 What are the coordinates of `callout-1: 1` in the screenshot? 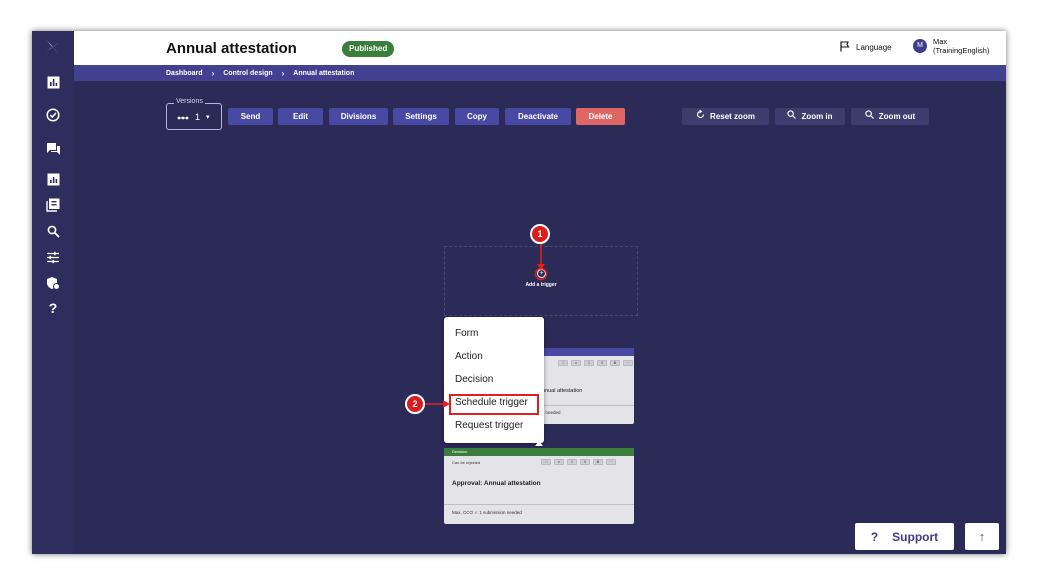 It's located at (540, 234).